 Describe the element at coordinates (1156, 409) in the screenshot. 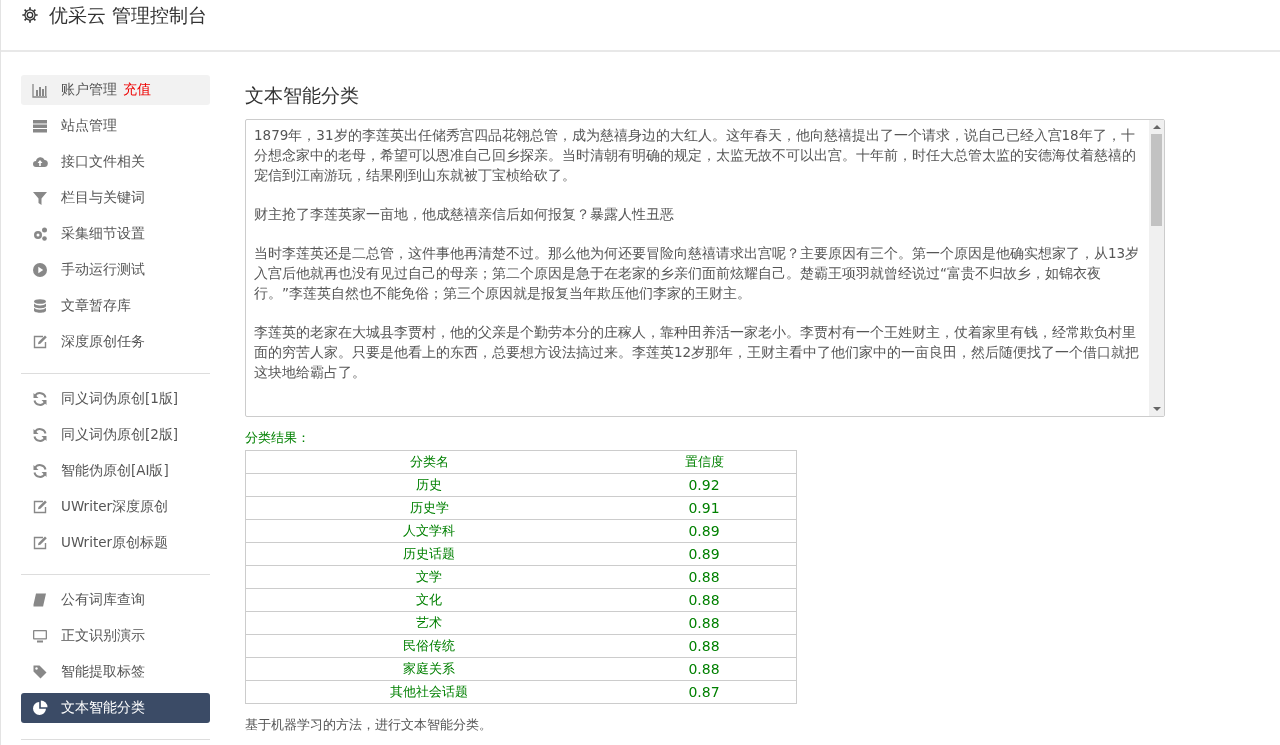

I see `scroll-down-arrow-icon` at that location.